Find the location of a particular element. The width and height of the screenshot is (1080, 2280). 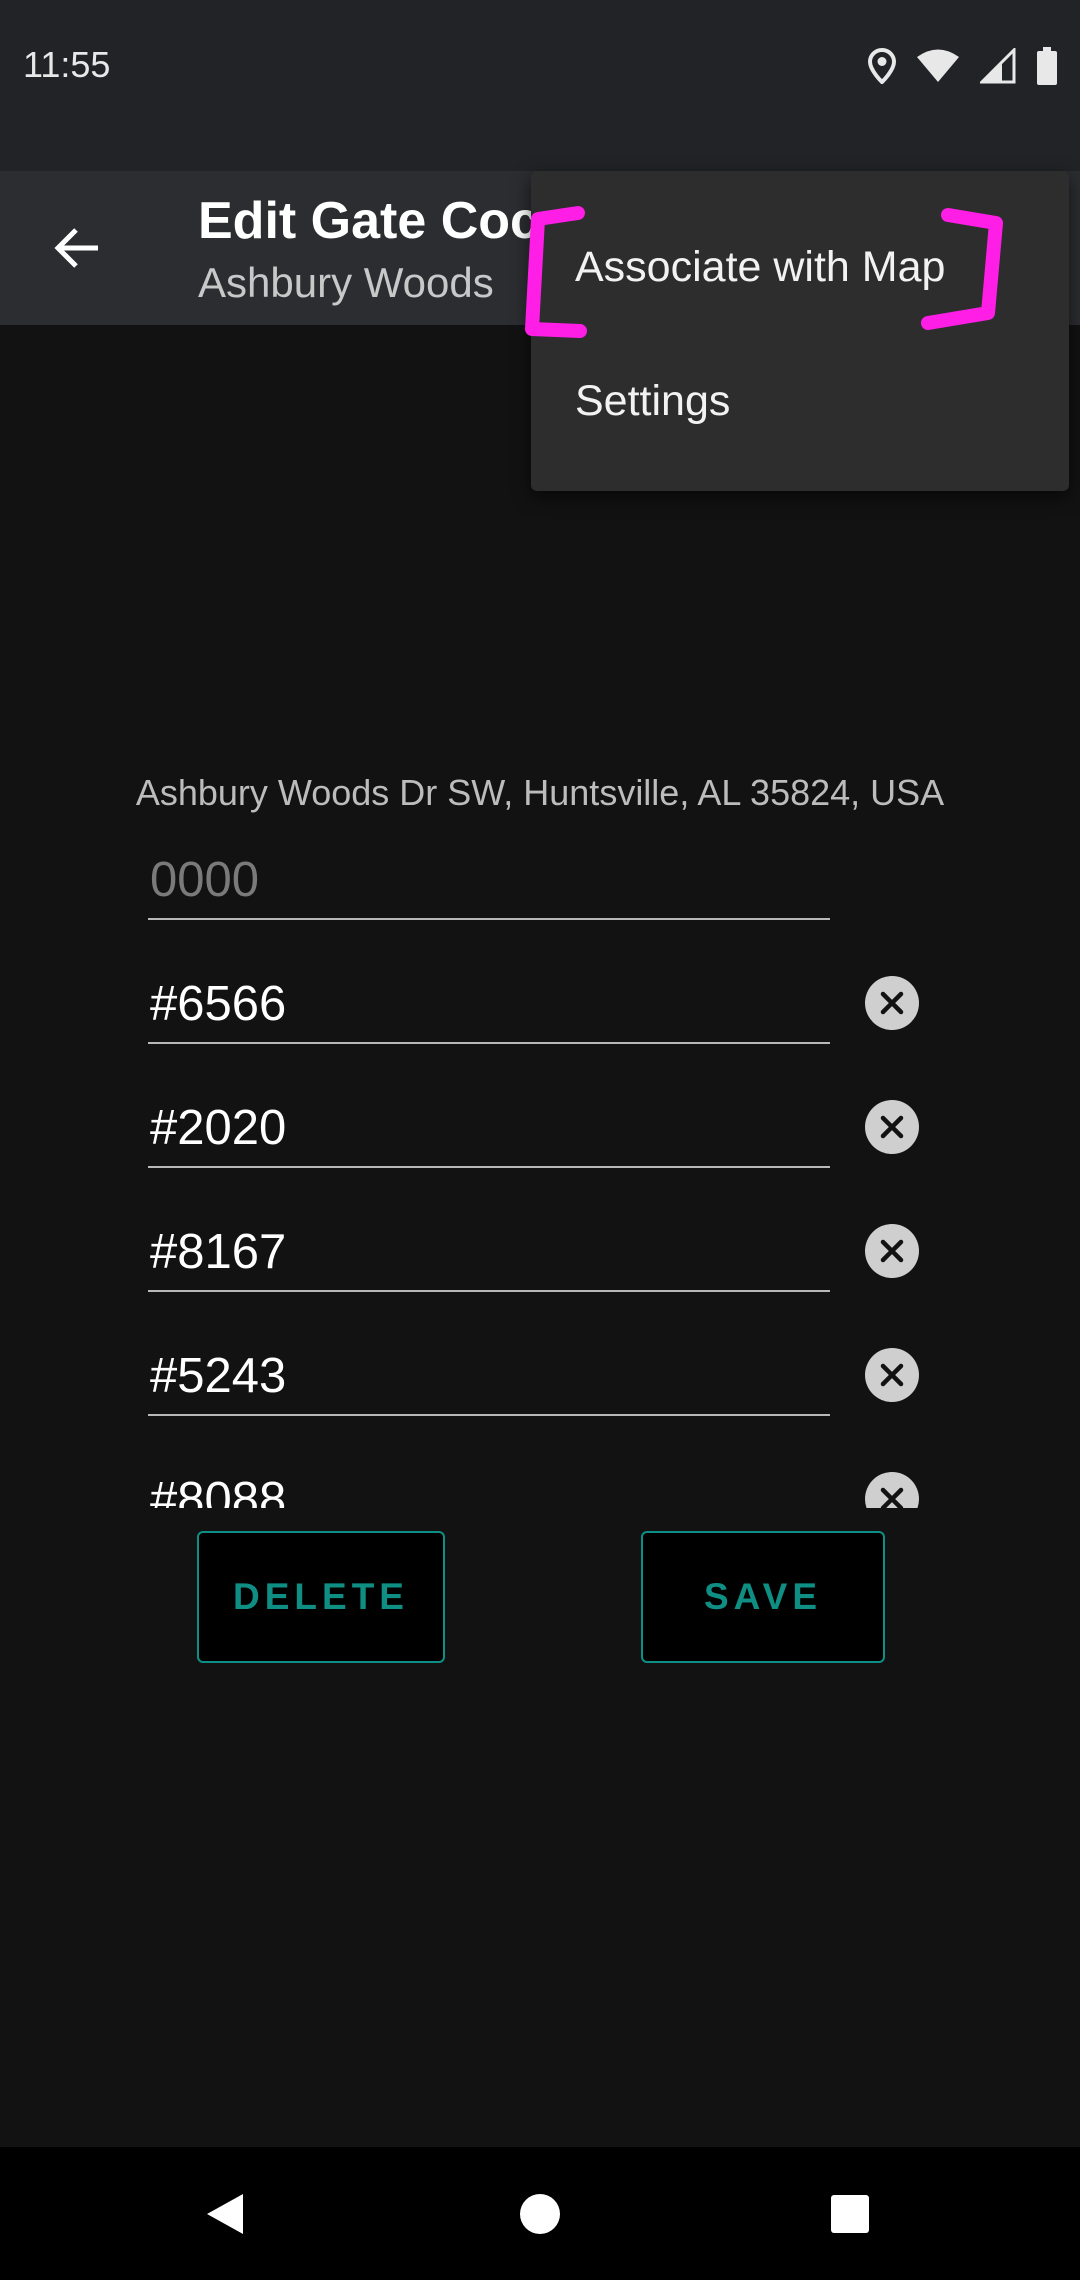

page-title: Edit Gate Coc is located at coordinates (368, 221).